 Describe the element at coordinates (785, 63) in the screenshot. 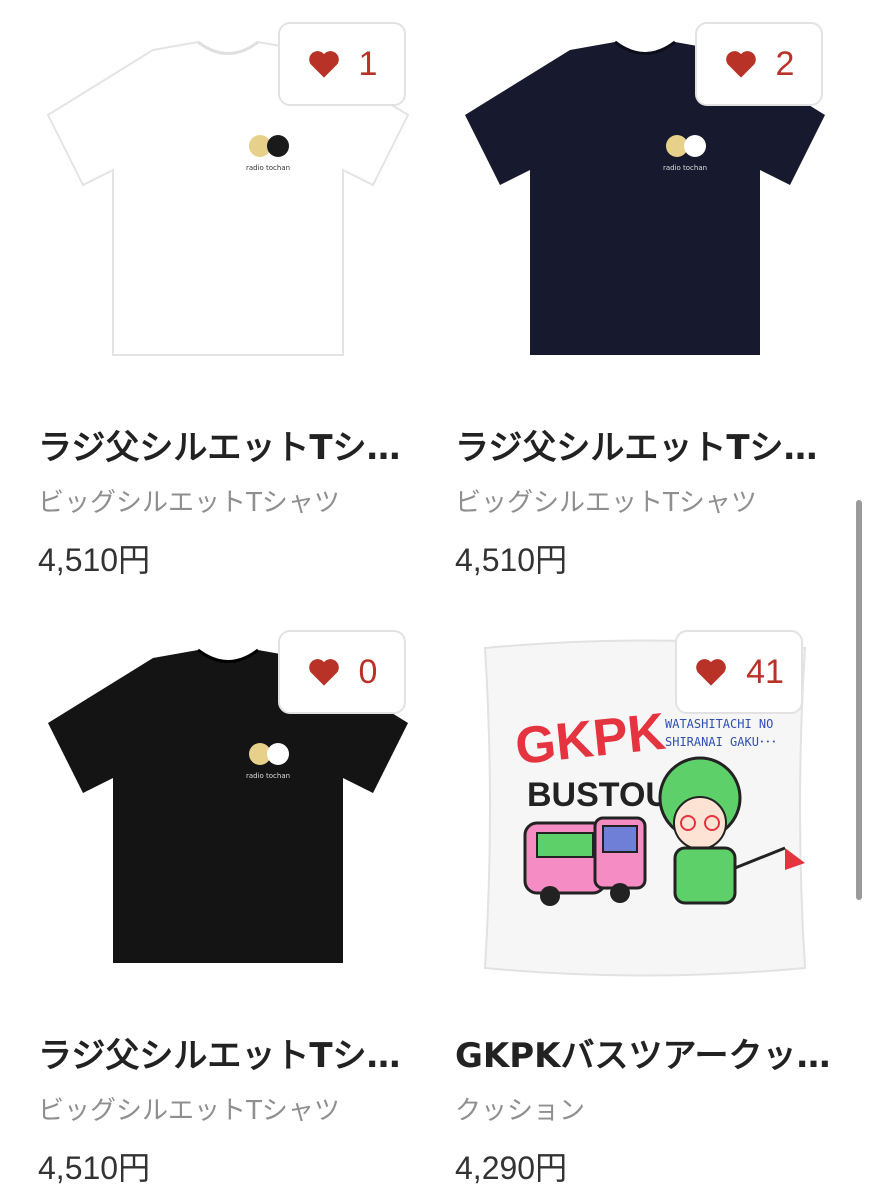

I see `like-count: 2` at that location.